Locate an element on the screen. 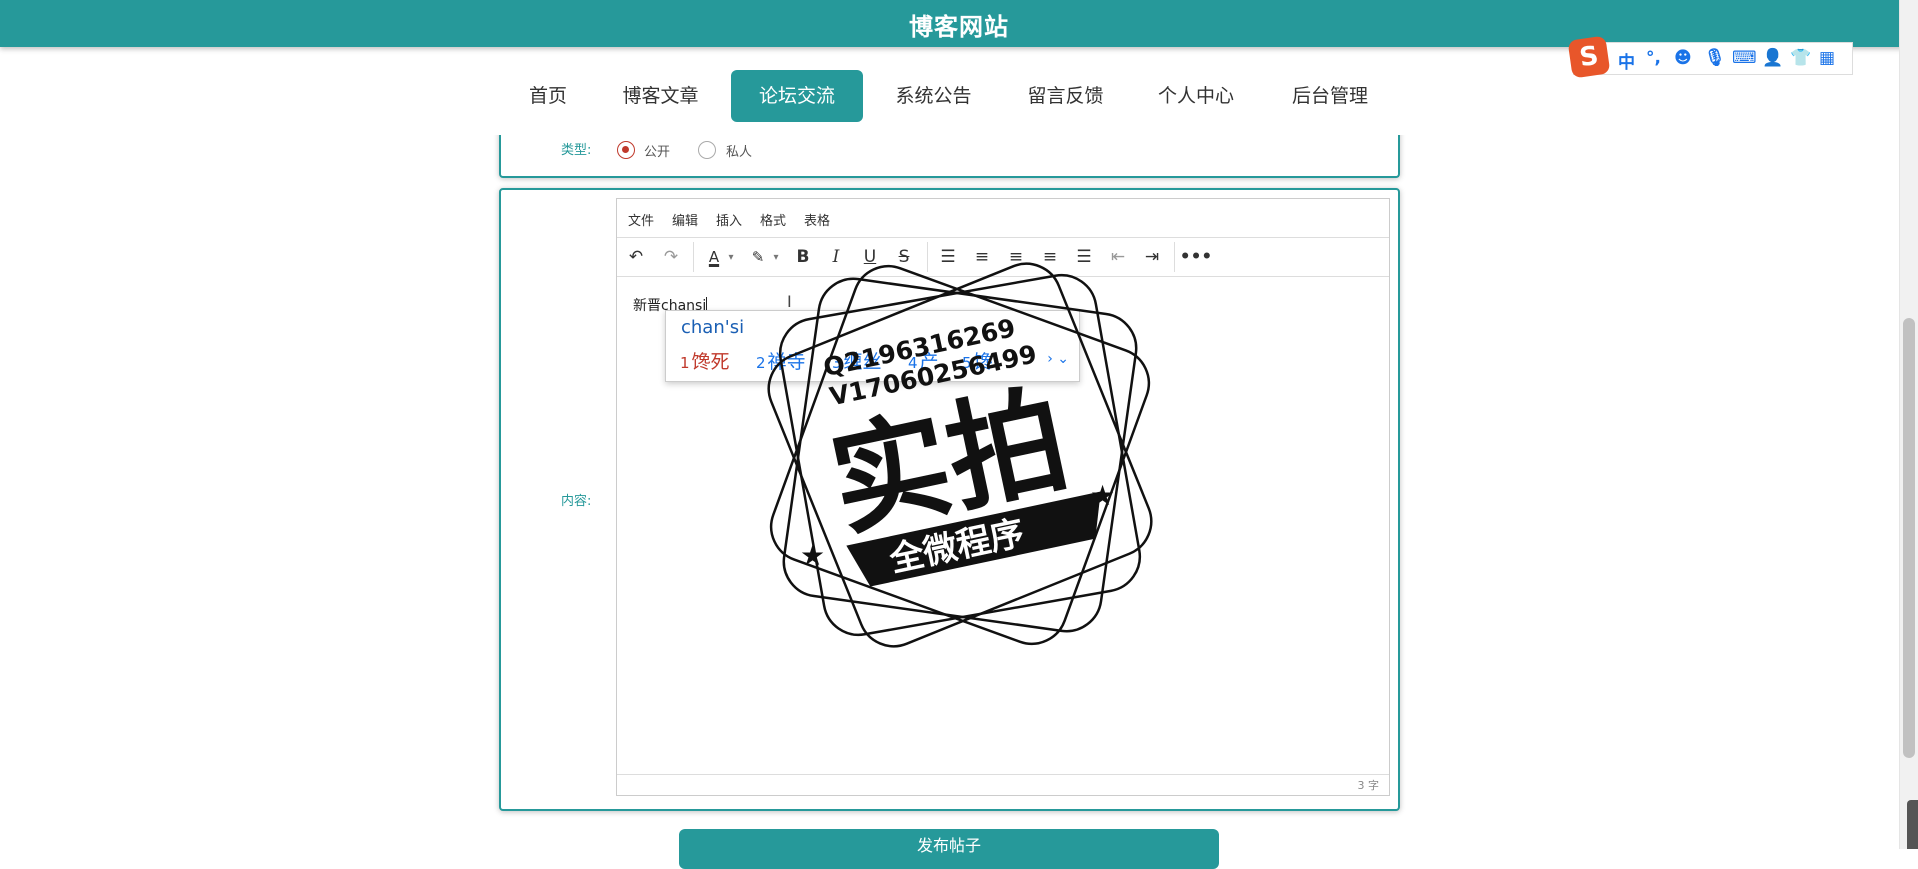  nav-item-admin: 后台管理 is located at coordinates (1330, 96).